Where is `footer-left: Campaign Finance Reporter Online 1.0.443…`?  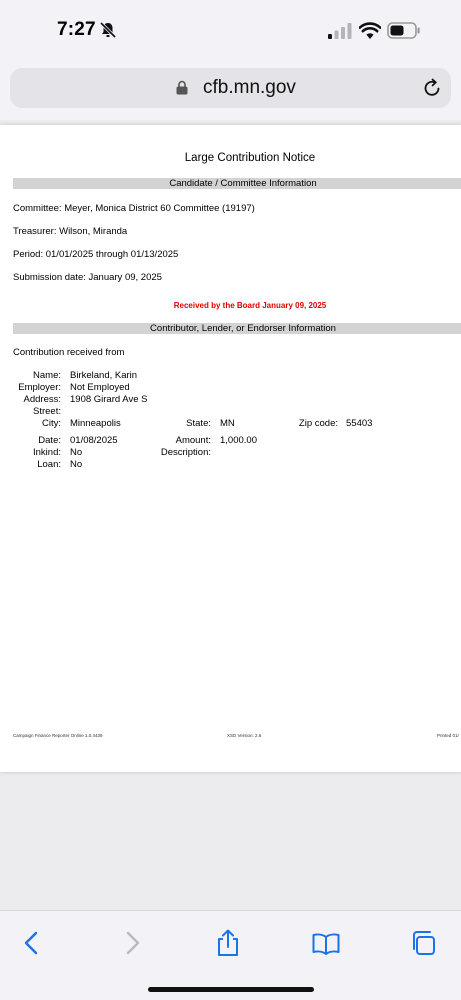 footer-left: Campaign Finance Reporter Online 1.0.443… is located at coordinates (58, 735).